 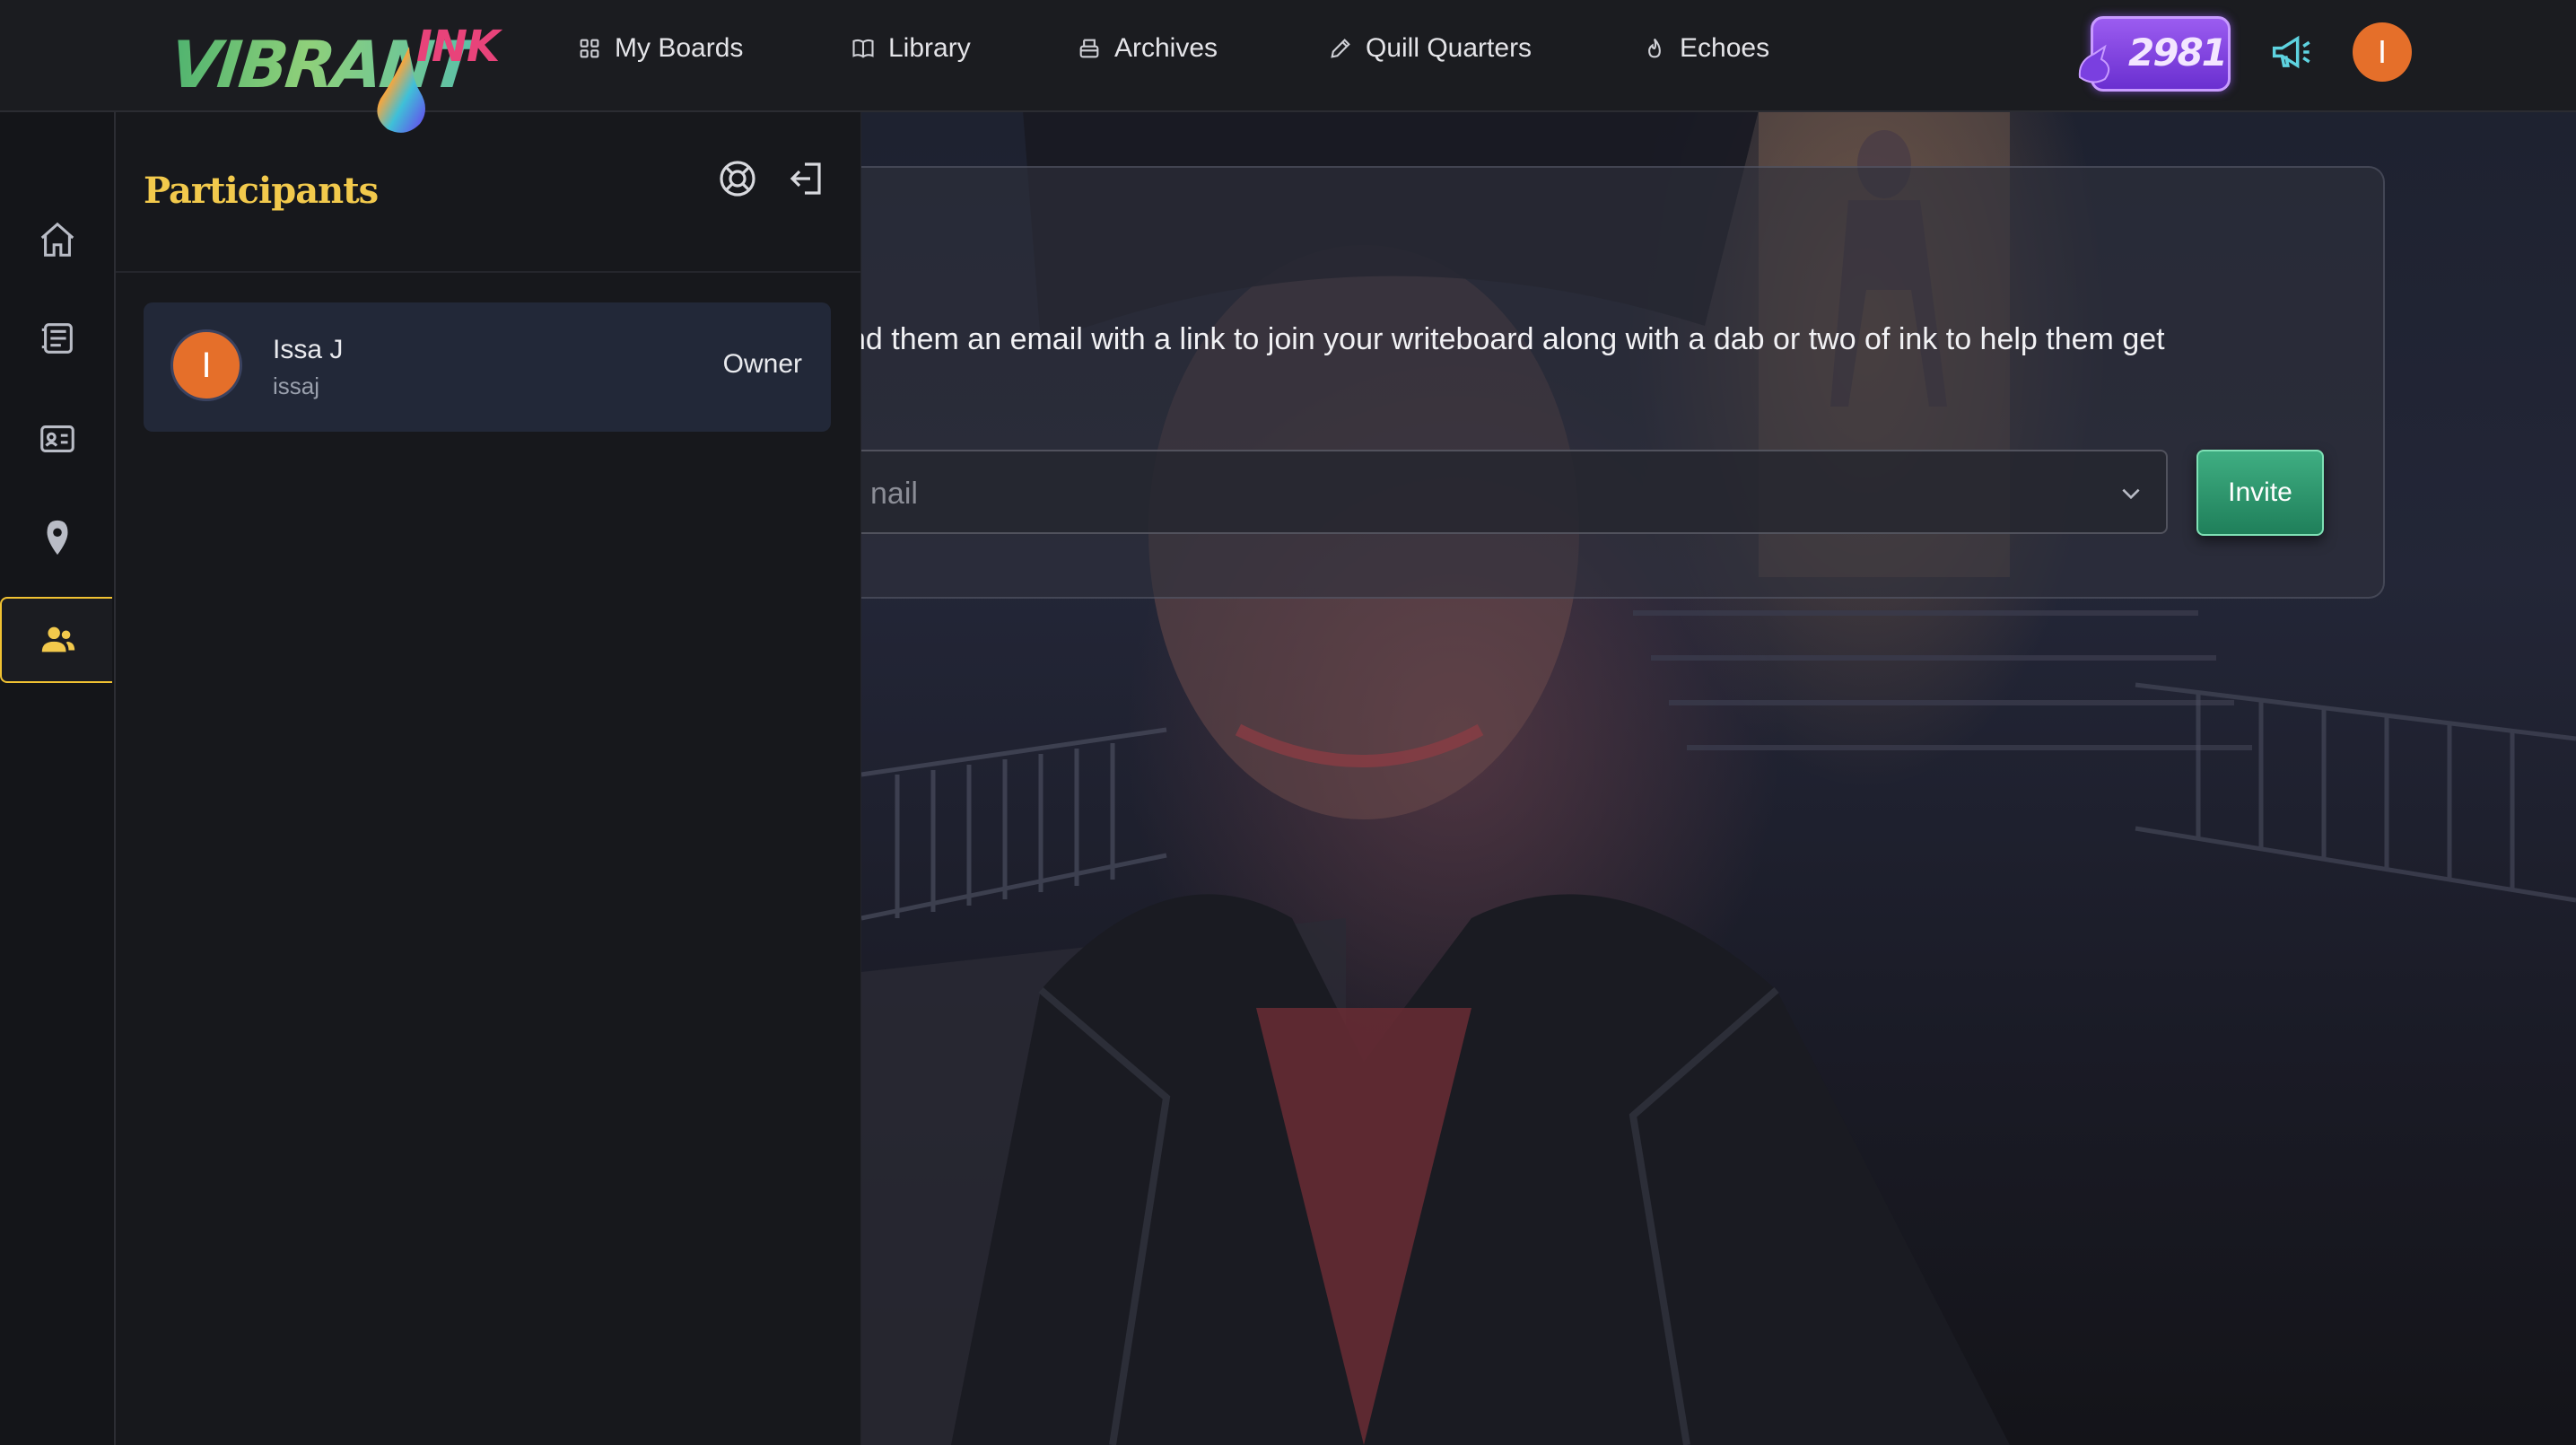 What do you see at coordinates (2094, 63) in the screenshot?
I see `ink-coin-icon` at bounding box center [2094, 63].